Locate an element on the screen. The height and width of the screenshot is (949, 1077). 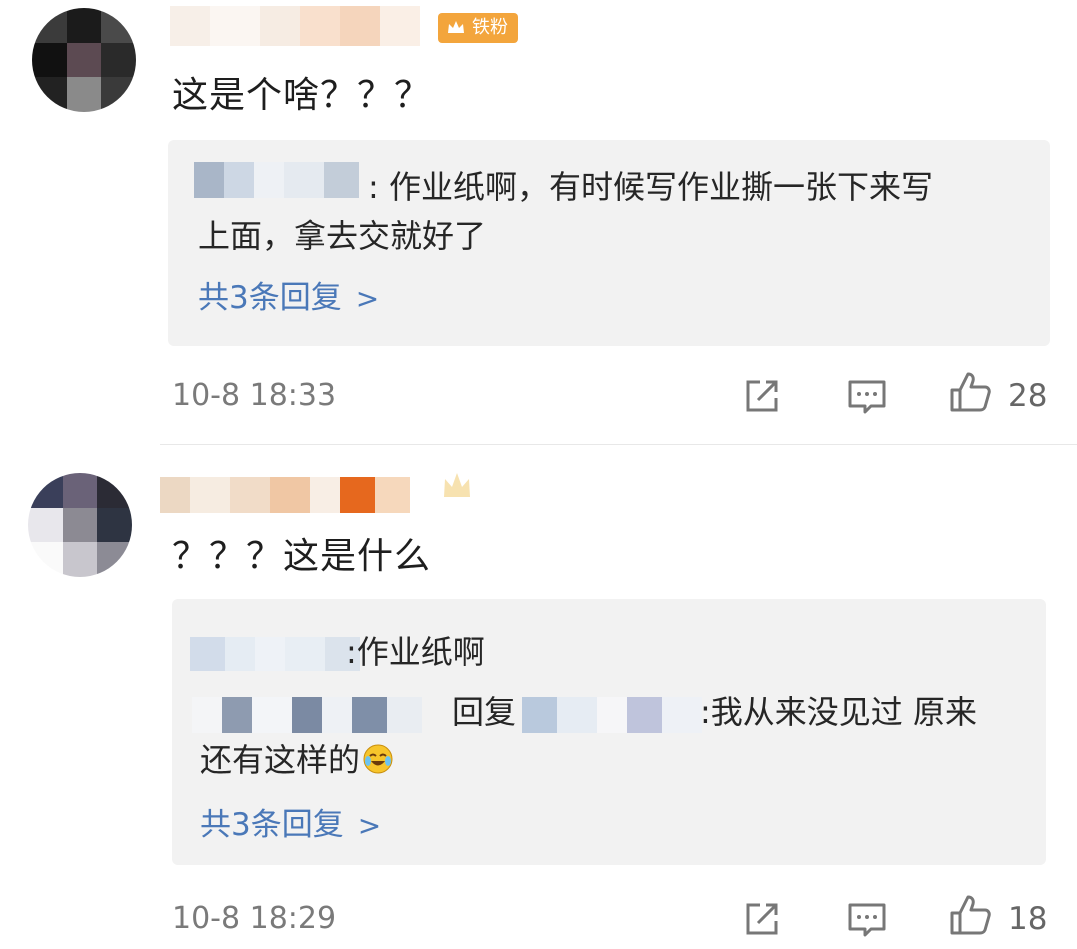
divider is located at coordinates (618, 444).